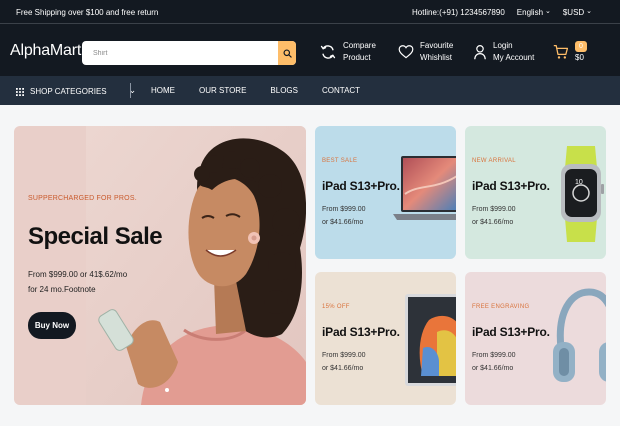 The height and width of the screenshot is (426, 620). What do you see at coordinates (20, 91) in the screenshot?
I see `grid-menu-icon` at bounding box center [20, 91].